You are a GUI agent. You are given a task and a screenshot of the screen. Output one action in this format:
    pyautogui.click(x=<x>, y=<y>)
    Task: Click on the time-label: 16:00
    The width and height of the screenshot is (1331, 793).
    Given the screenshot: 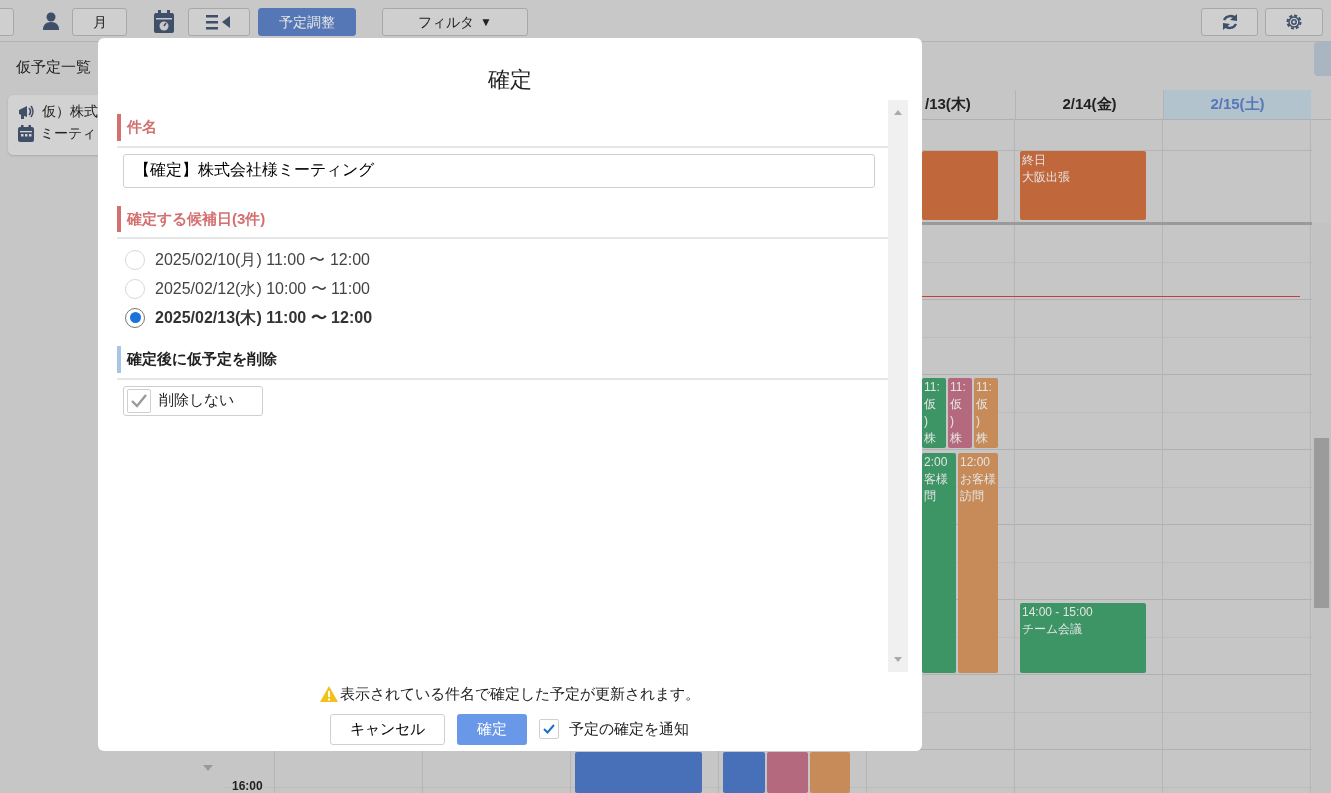 What is the action you would take?
    pyautogui.click(x=247, y=786)
    